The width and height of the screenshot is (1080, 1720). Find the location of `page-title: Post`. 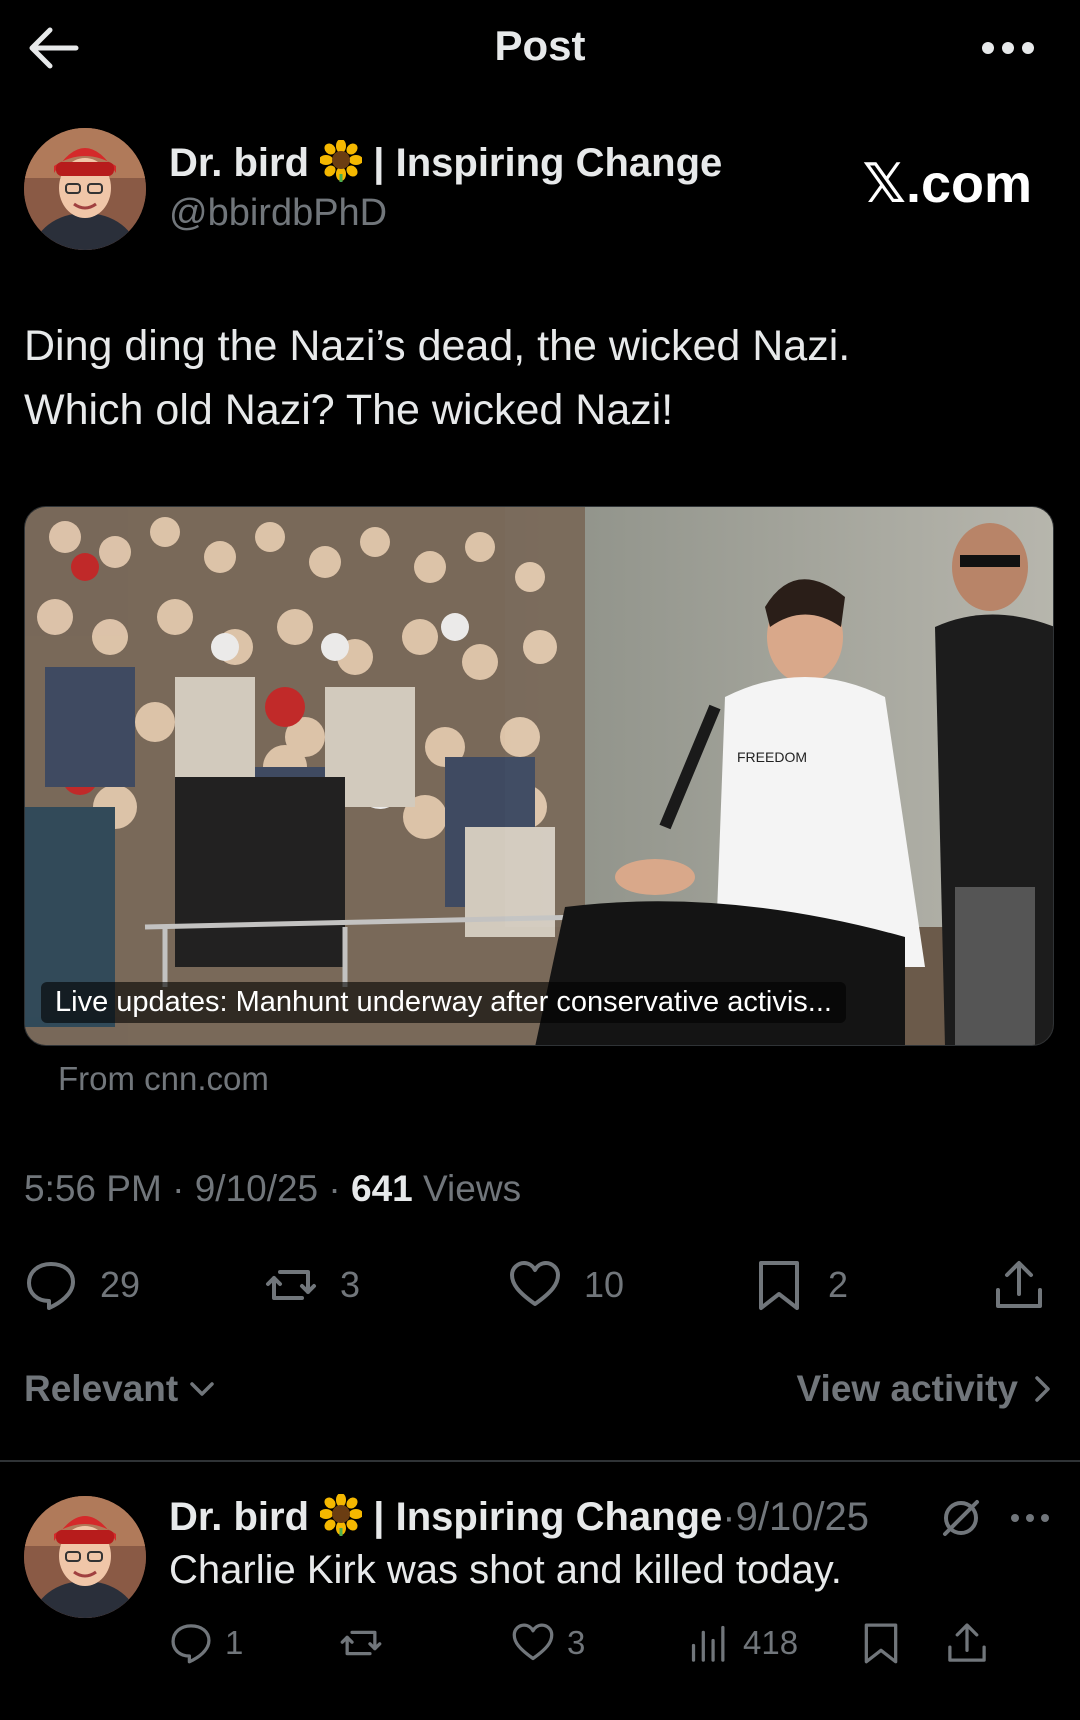

page-title: Post is located at coordinates (540, 45).